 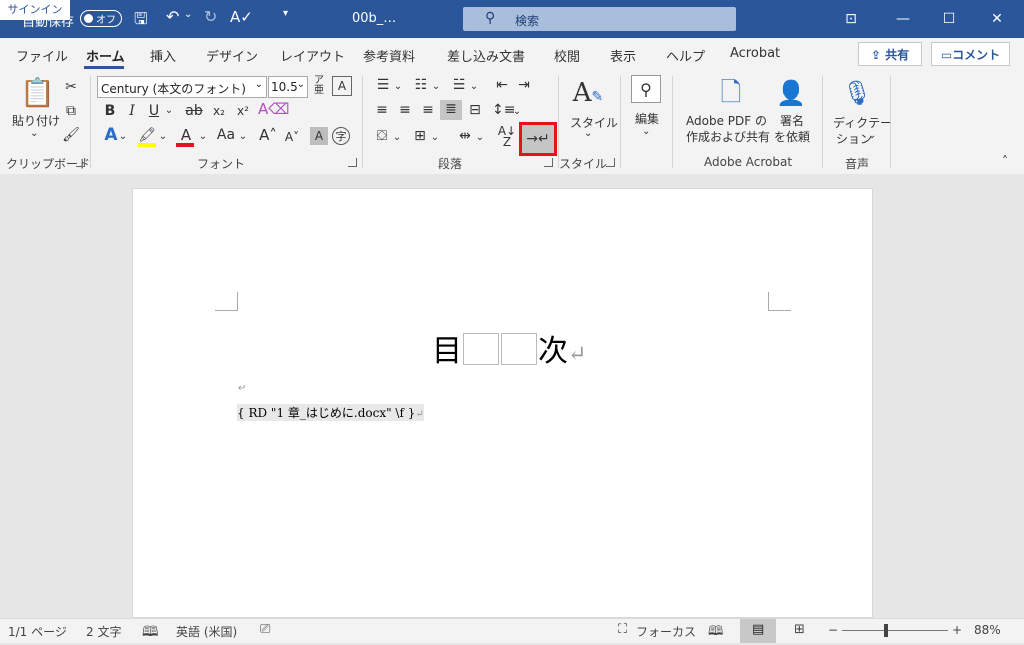 What do you see at coordinates (588, 93) in the screenshot?
I see `styles-icon: A✎` at bounding box center [588, 93].